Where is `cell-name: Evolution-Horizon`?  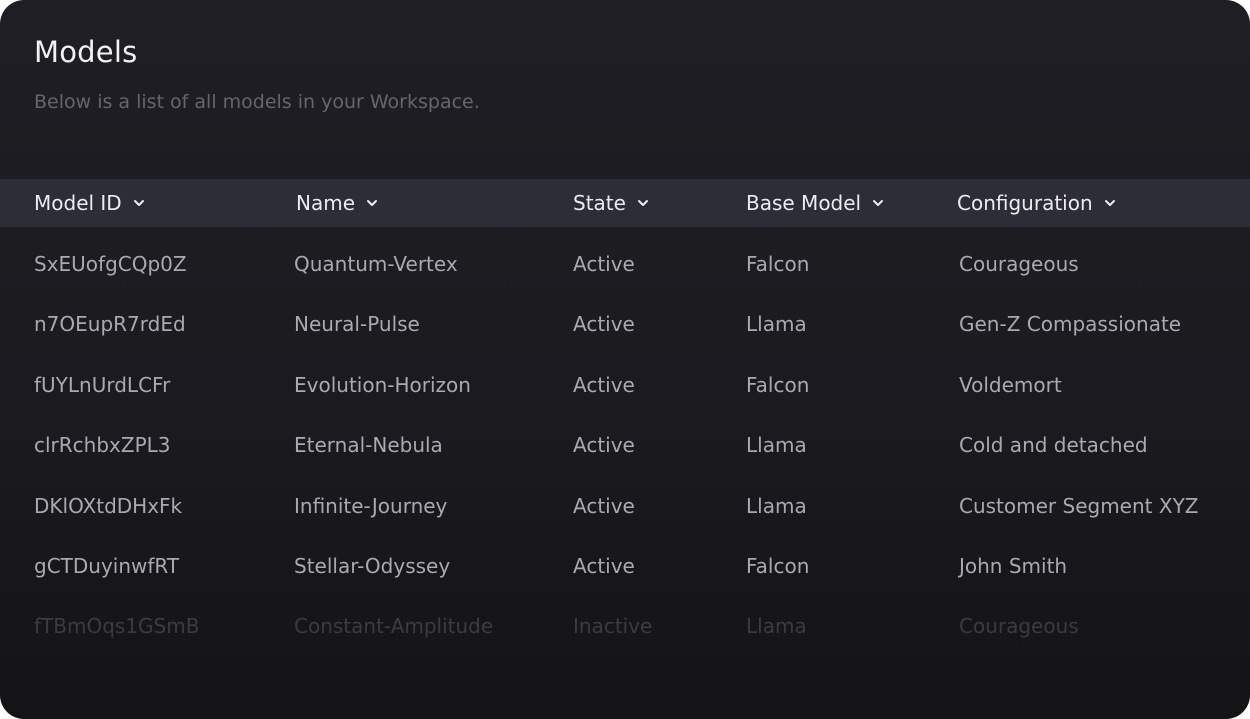 cell-name: Evolution-Horizon is located at coordinates (382, 384).